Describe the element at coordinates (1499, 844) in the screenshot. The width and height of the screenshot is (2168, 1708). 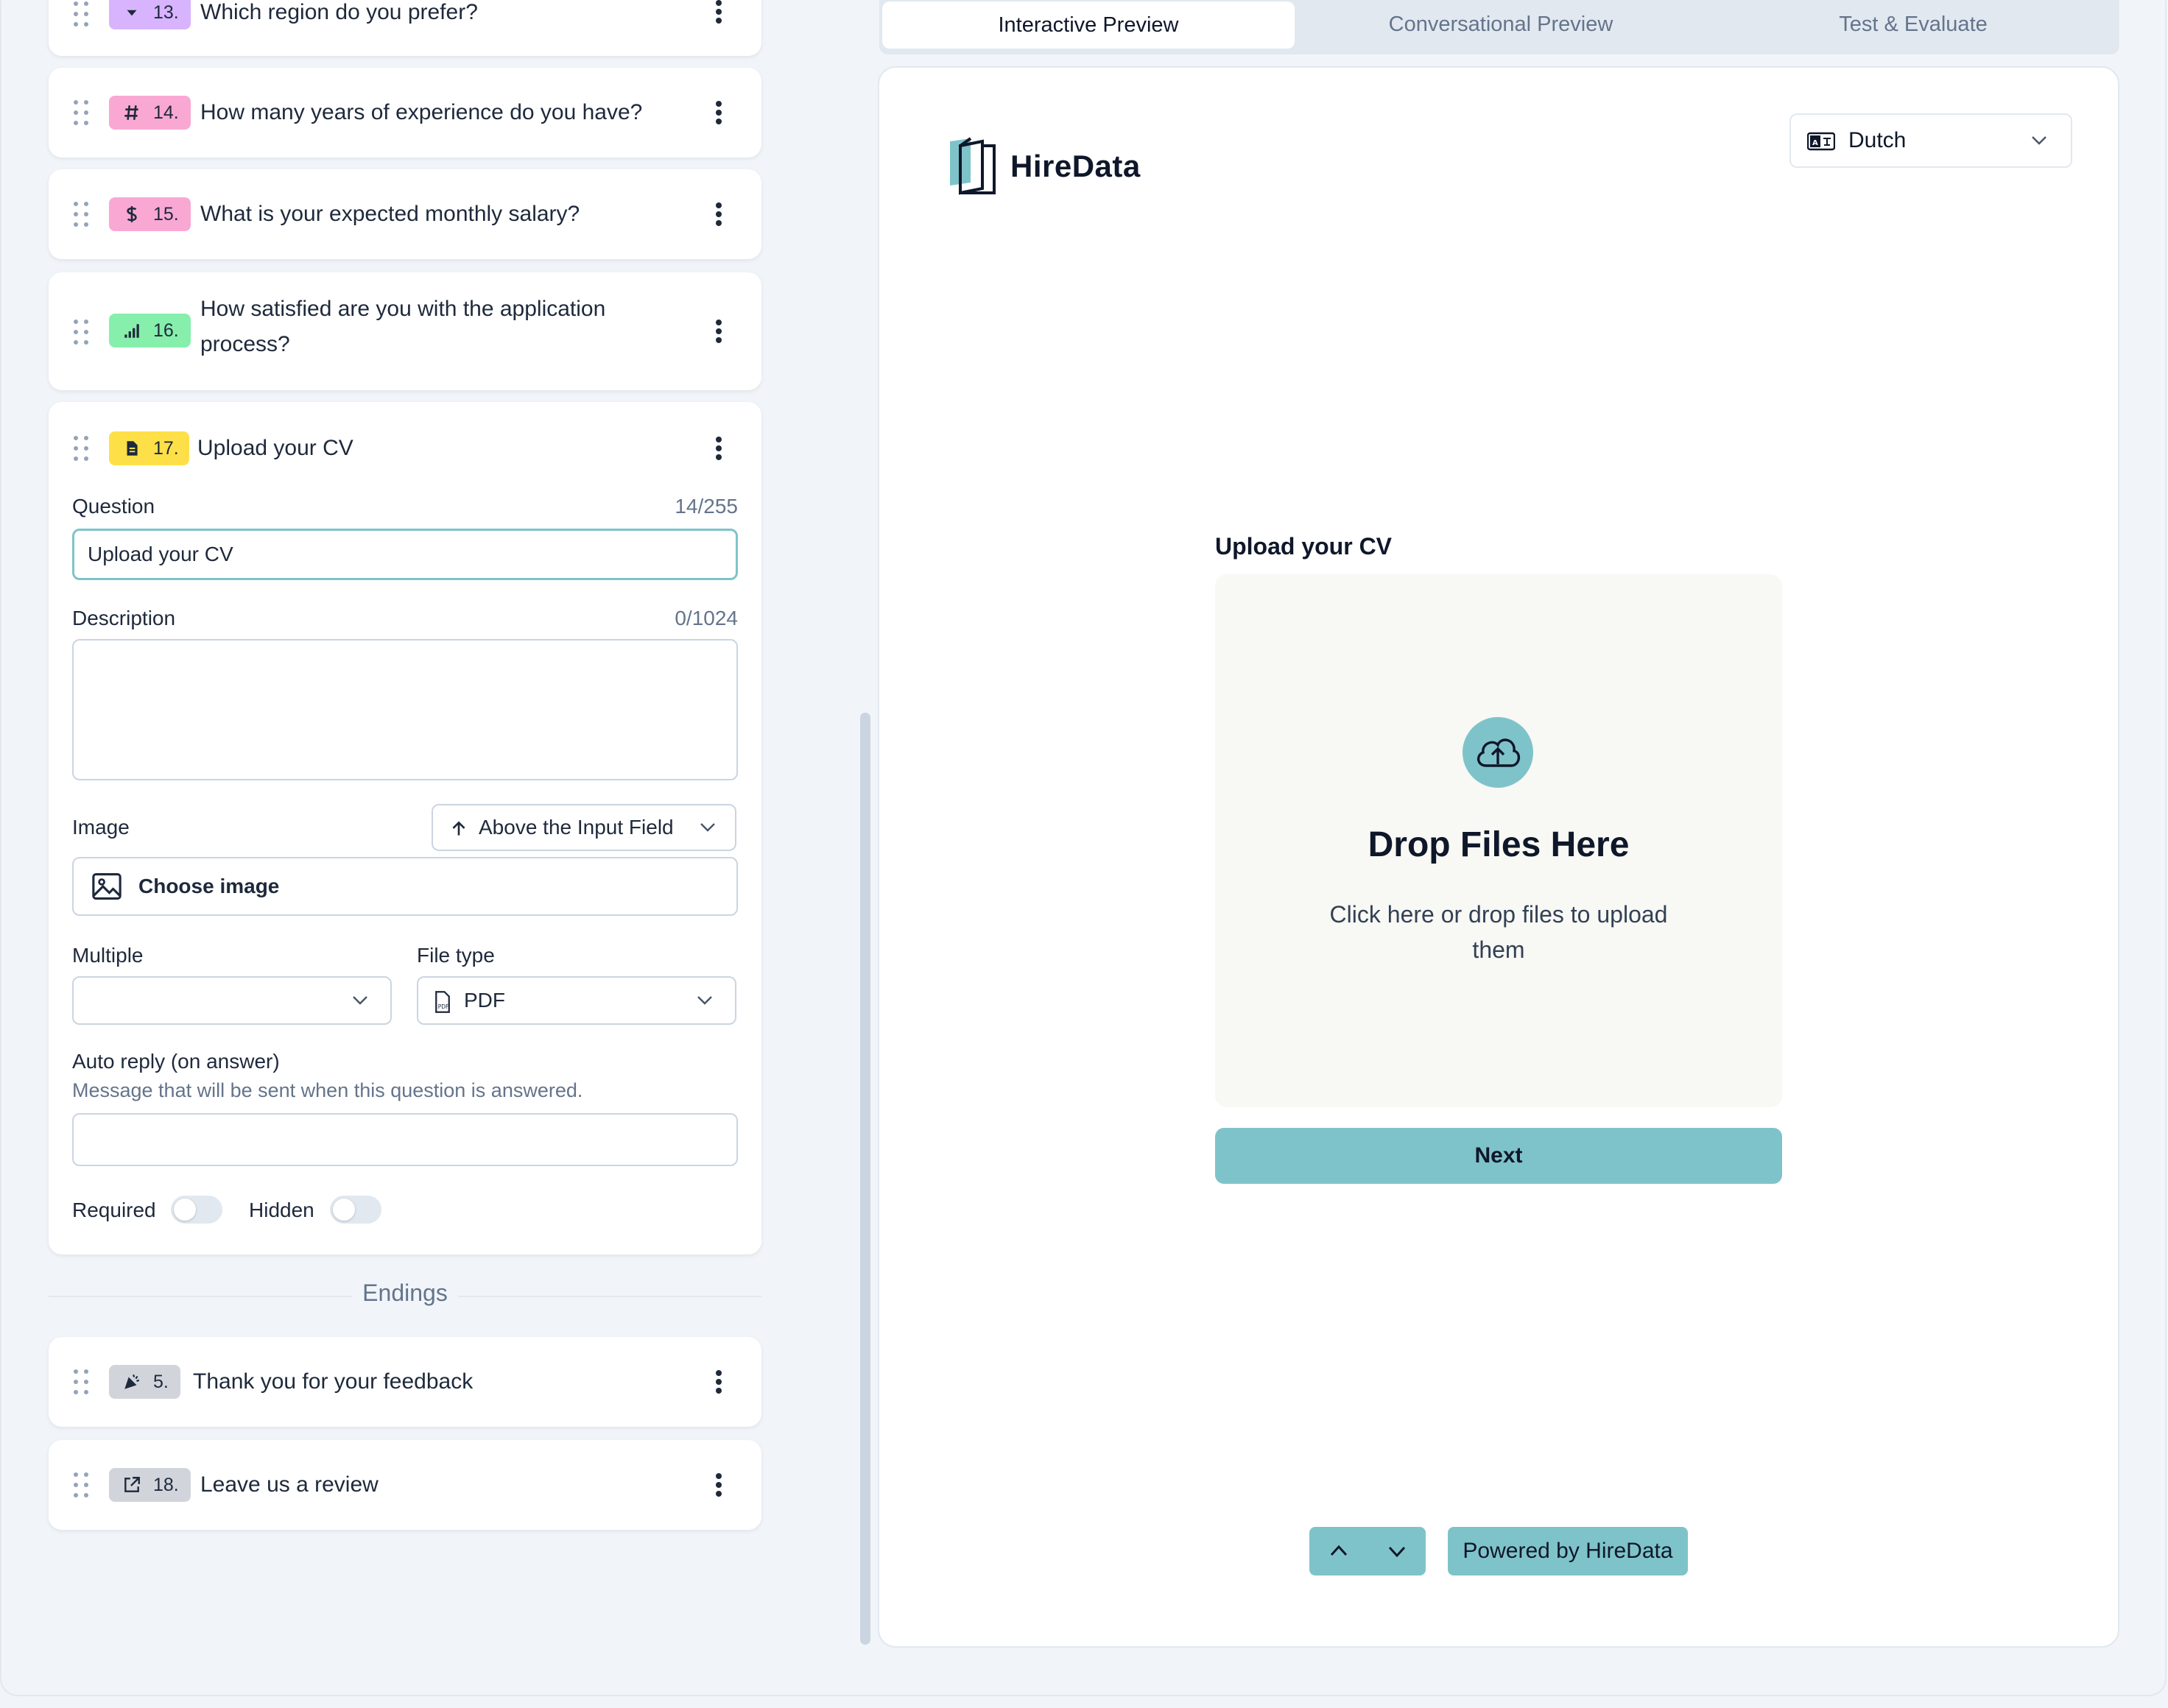
I see `drop-title: Drop Files Here` at that location.